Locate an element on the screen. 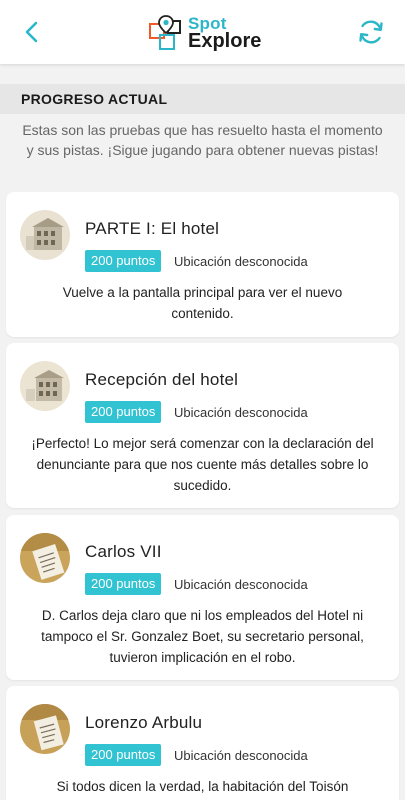  chevron-left-icon is located at coordinates (31, 32).